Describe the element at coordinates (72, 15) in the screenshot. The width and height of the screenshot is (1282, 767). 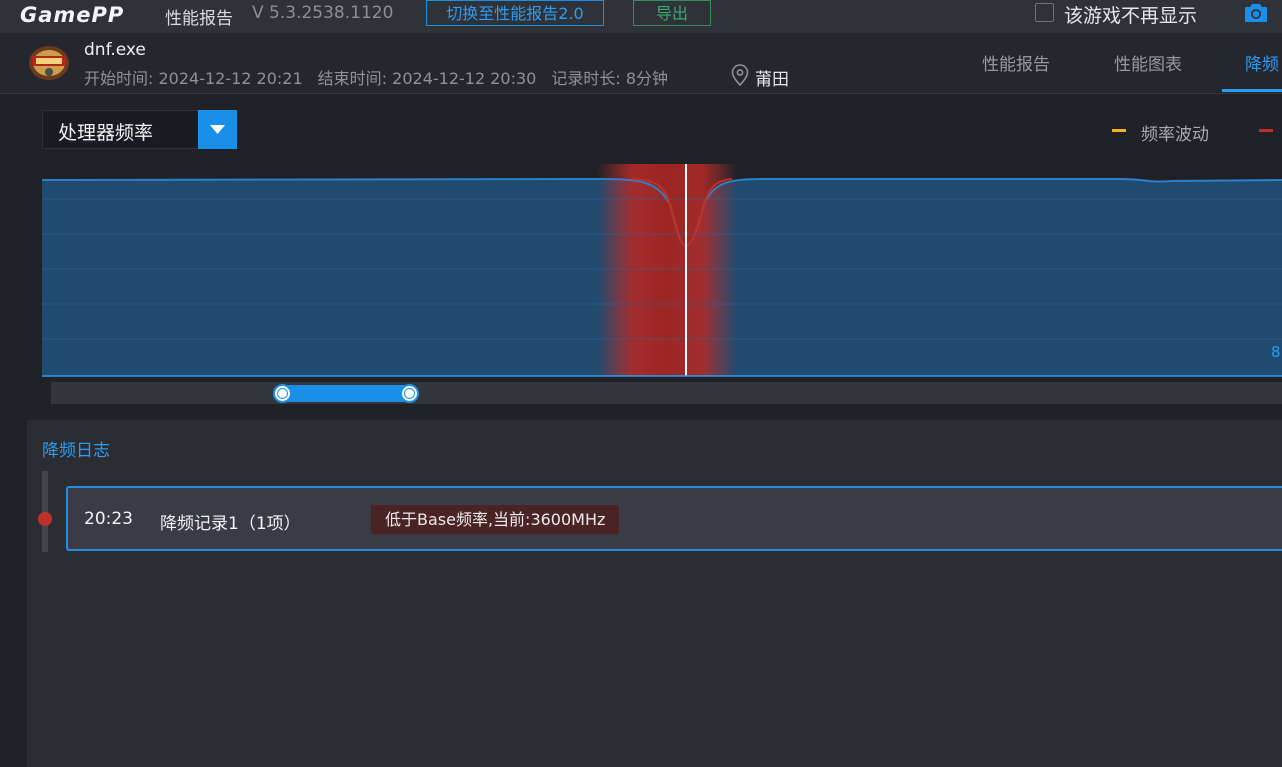
I see `app-logo: GamePP` at that location.